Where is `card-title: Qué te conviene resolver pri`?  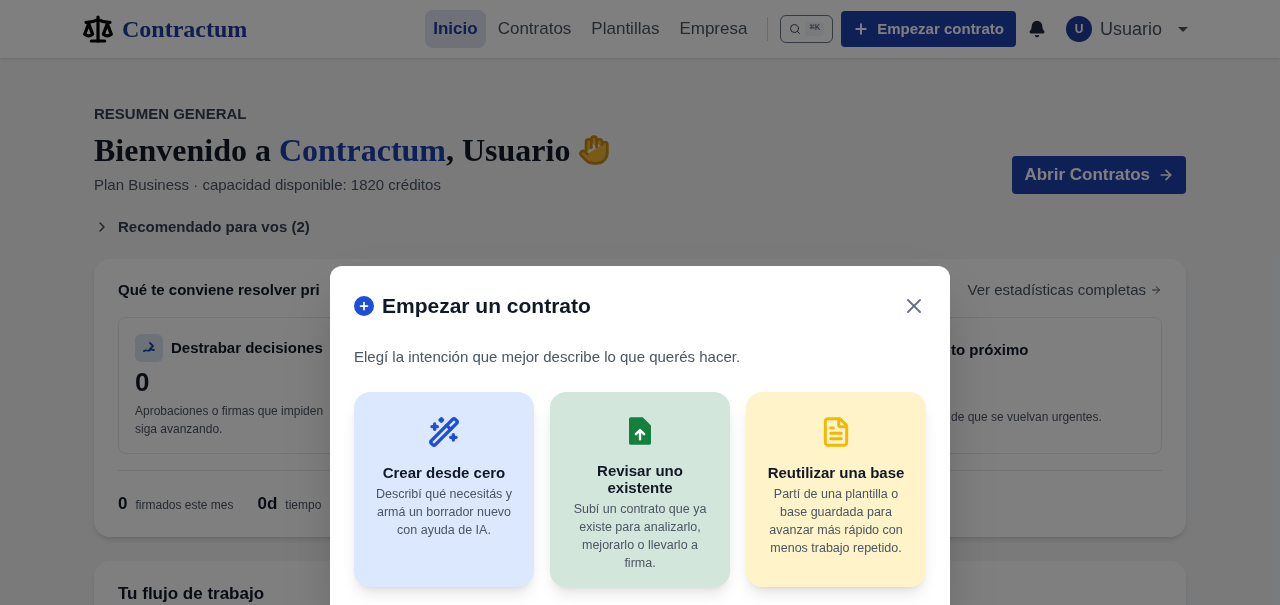
card-title: Qué te conviene resolver pri is located at coordinates (219, 289).